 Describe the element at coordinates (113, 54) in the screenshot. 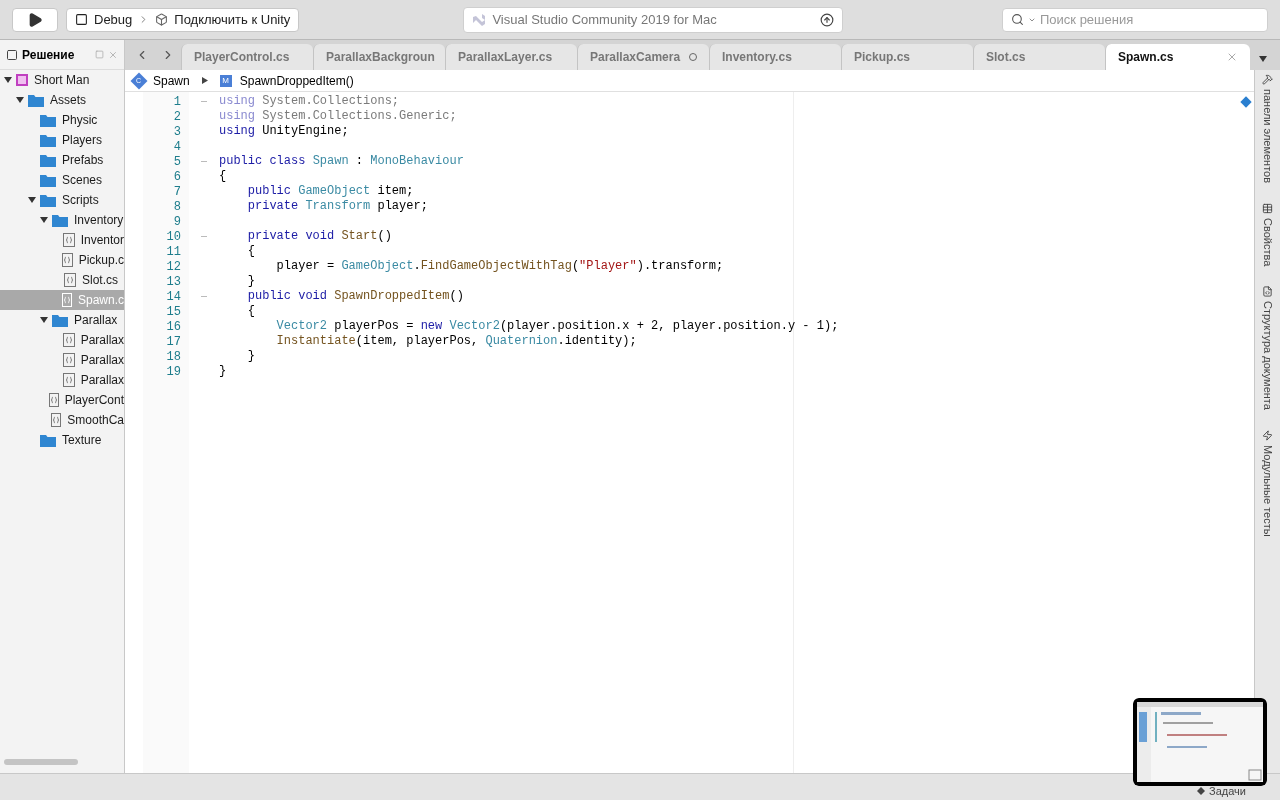

I see `close-icon` at that location.